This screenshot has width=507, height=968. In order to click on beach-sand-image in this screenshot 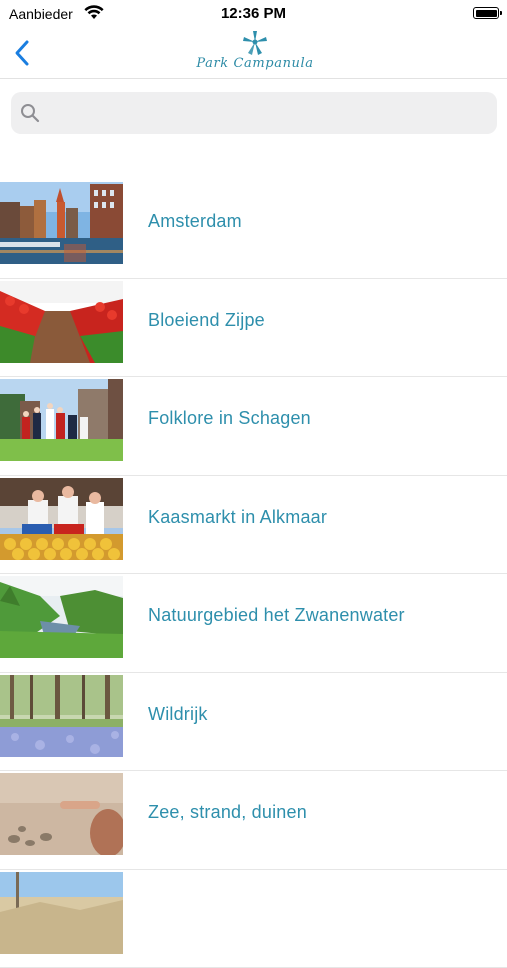, I will do `click(61, 814)`.